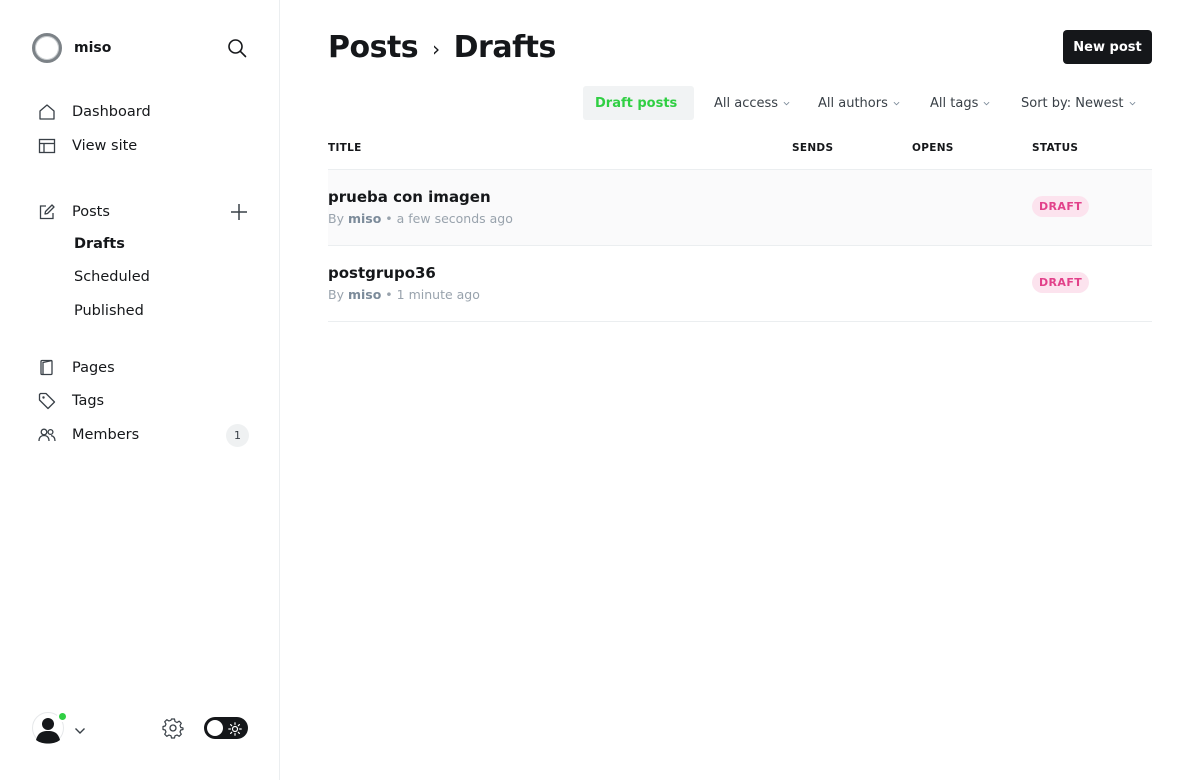 This screenshot has width=1200, height=780. I want to click on column-header-sends: SENDS, so click(813, 148).